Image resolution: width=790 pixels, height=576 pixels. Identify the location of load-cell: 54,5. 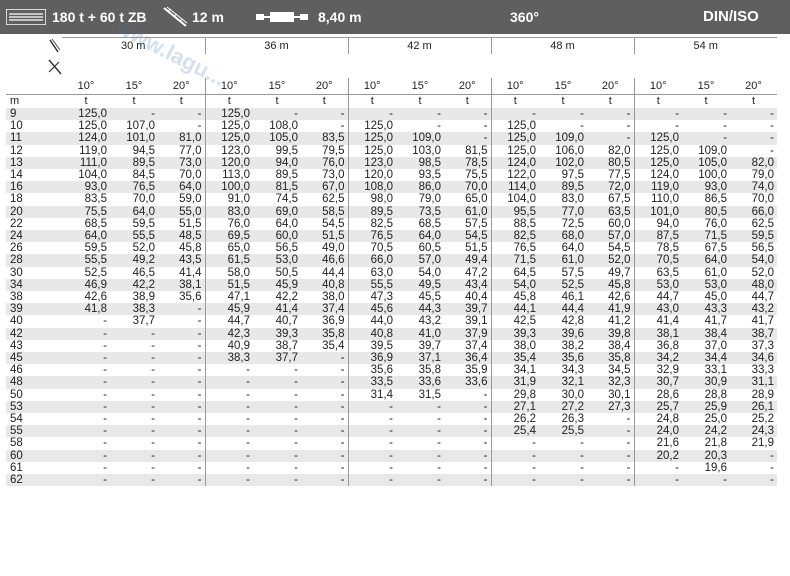
(324, 224).